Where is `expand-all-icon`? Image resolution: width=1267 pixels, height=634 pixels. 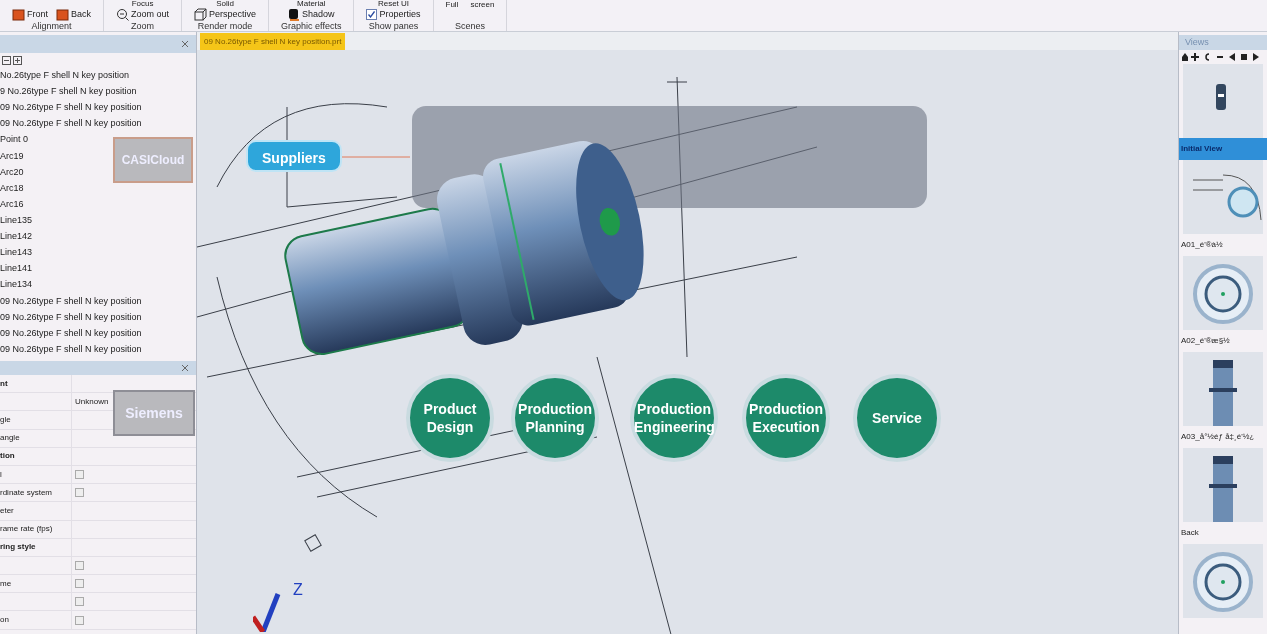 expand-all-icon is located at coordinates (17, 60).